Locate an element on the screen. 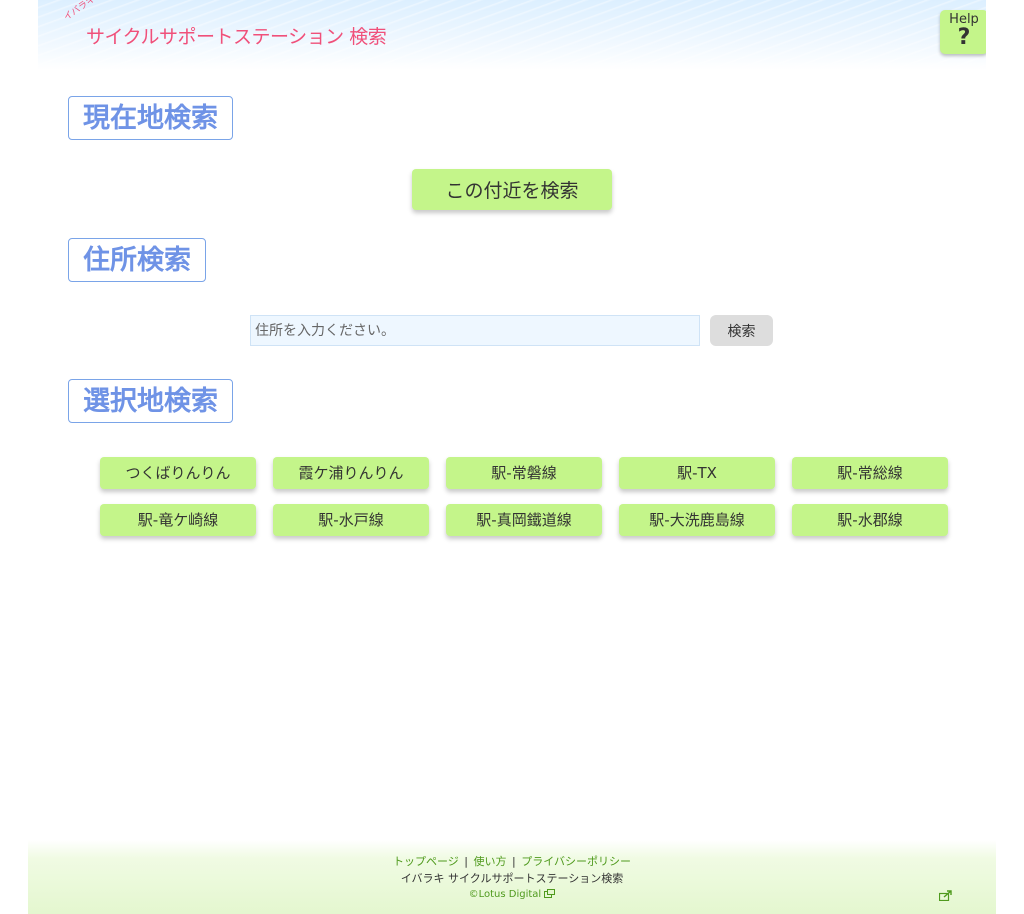  footer-links: トップページ | 使い方 | プライバシーポリシー is located at coordinates (512, 861).